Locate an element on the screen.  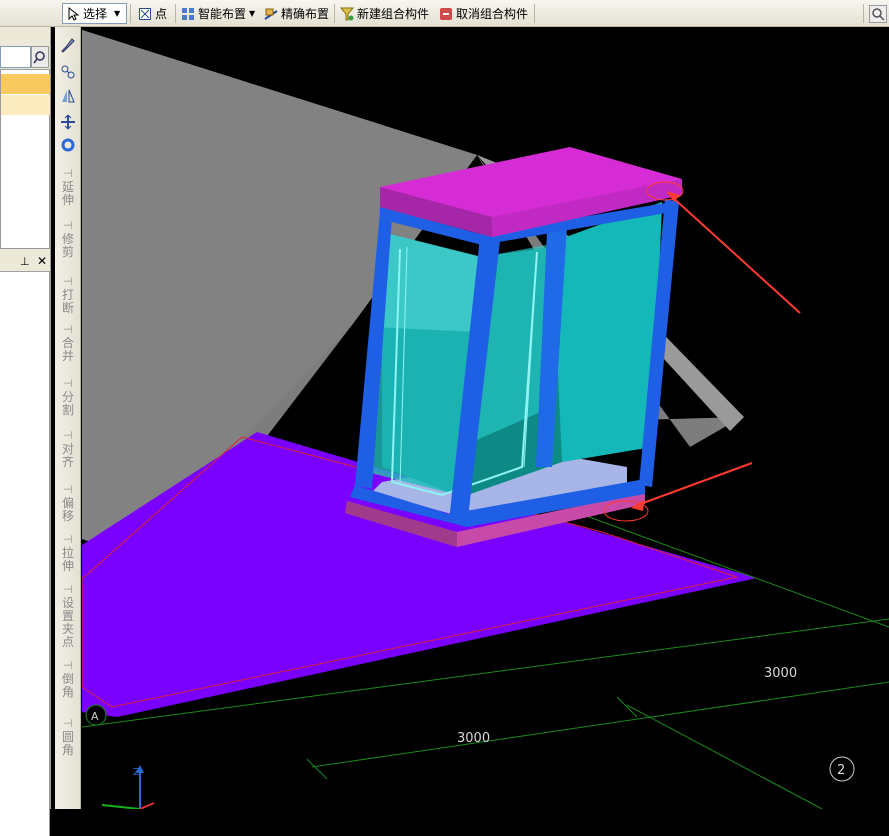
y-axis is located at coordinates (147, 805).